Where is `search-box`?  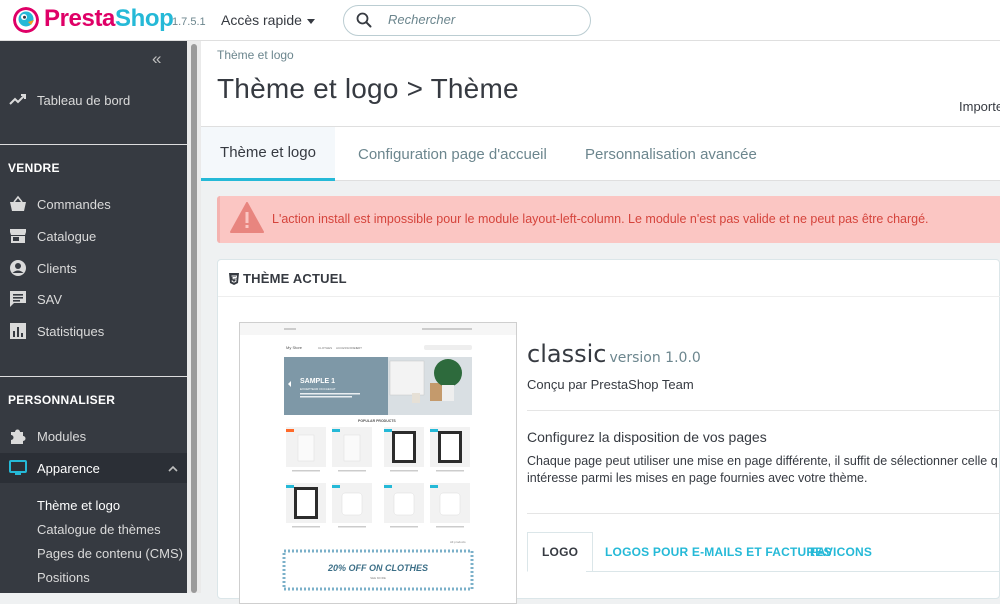
search-box is located at coordinates (467, 20).